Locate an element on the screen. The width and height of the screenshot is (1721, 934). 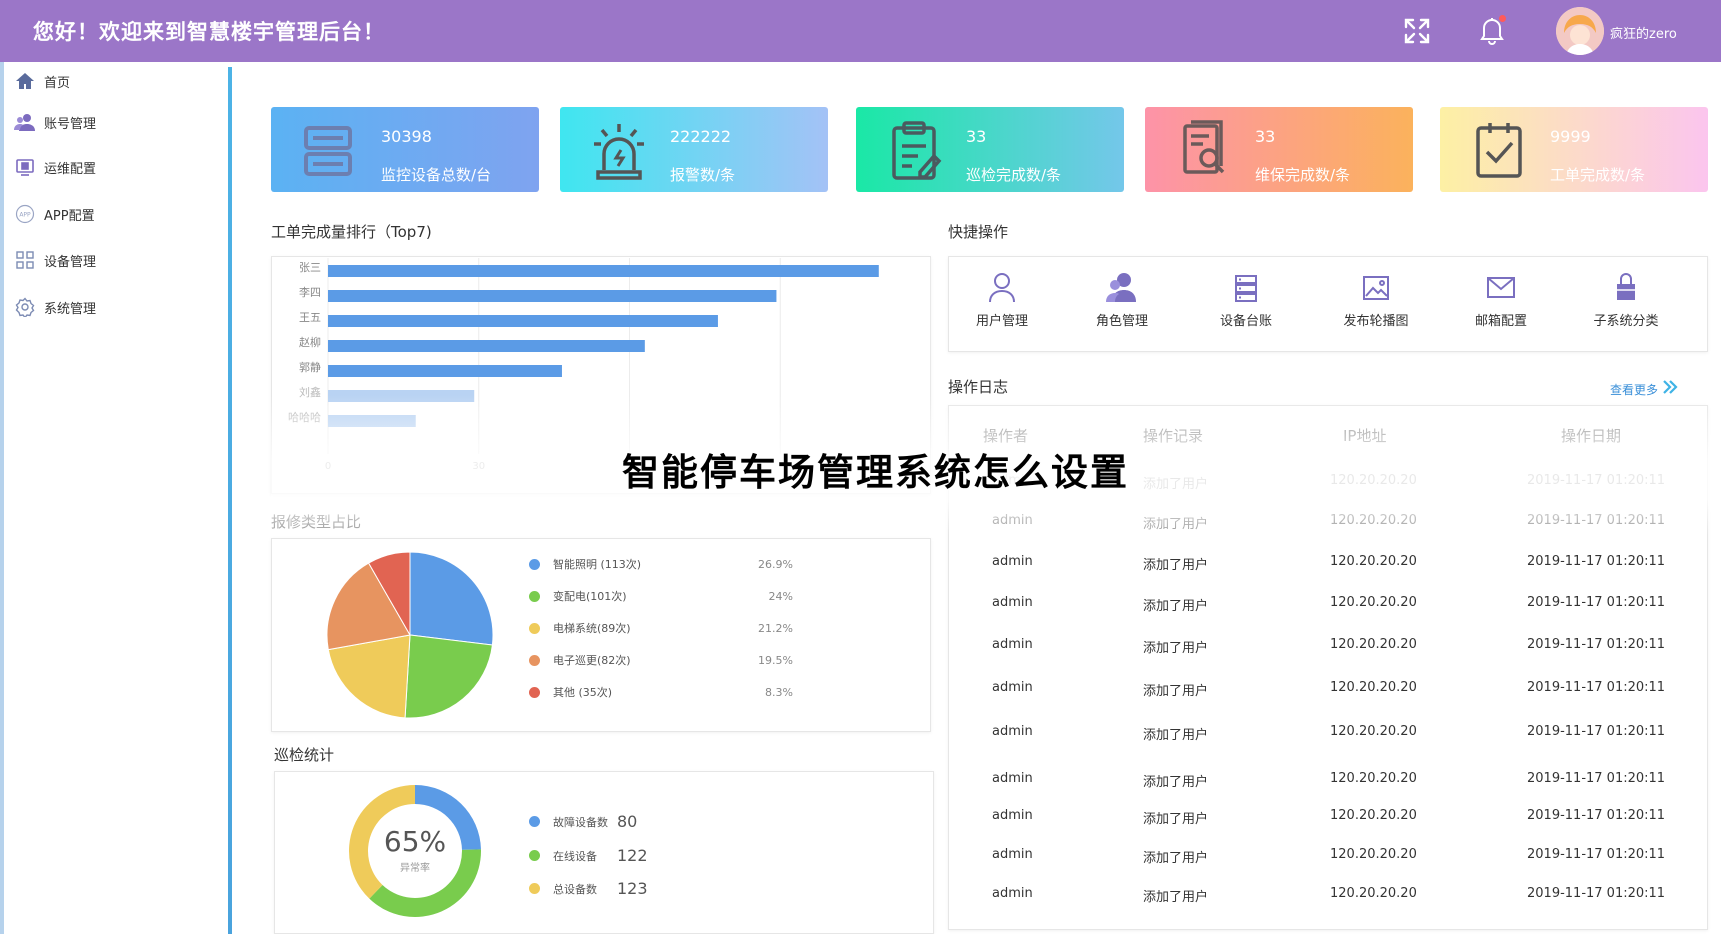
inspection-legend-item: 故障设备数 80 is located at coordinates (583, 821).